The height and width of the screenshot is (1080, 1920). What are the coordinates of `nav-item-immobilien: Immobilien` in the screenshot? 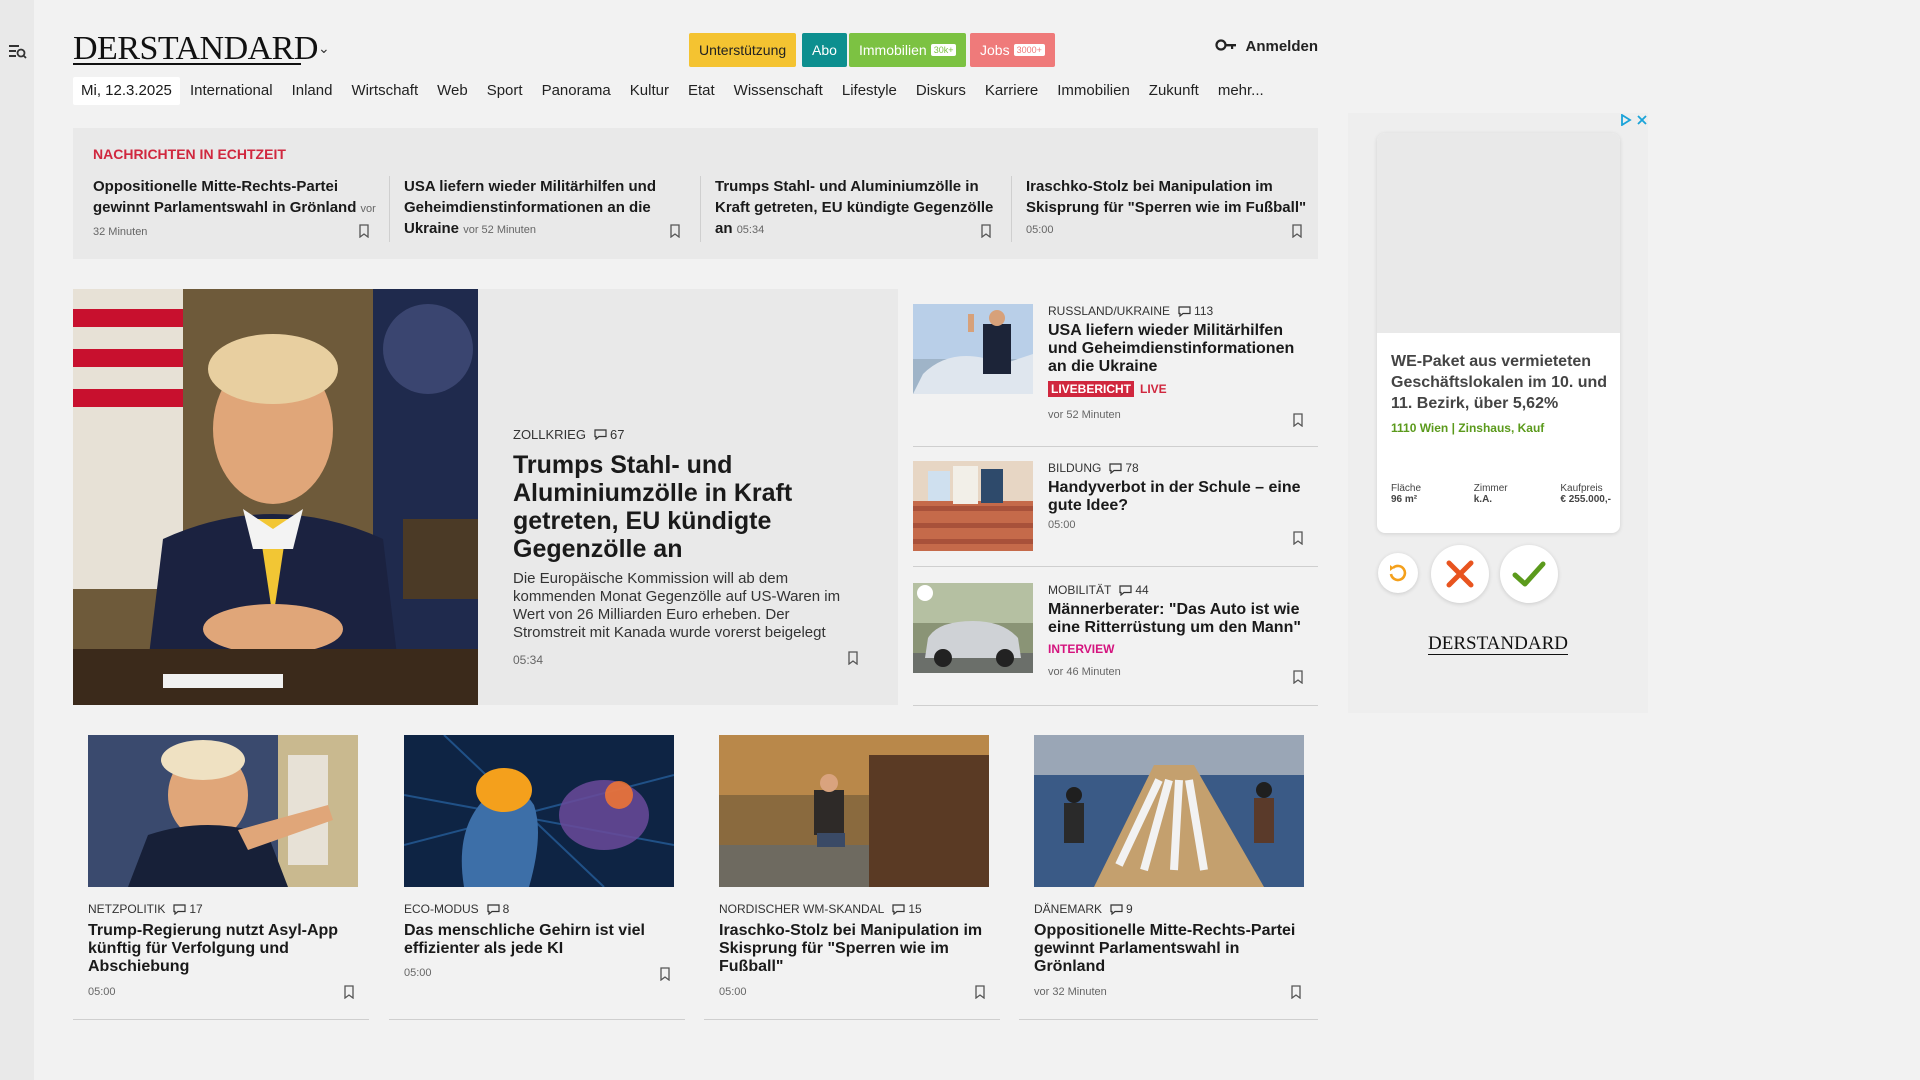 It's located at (1093, 91).